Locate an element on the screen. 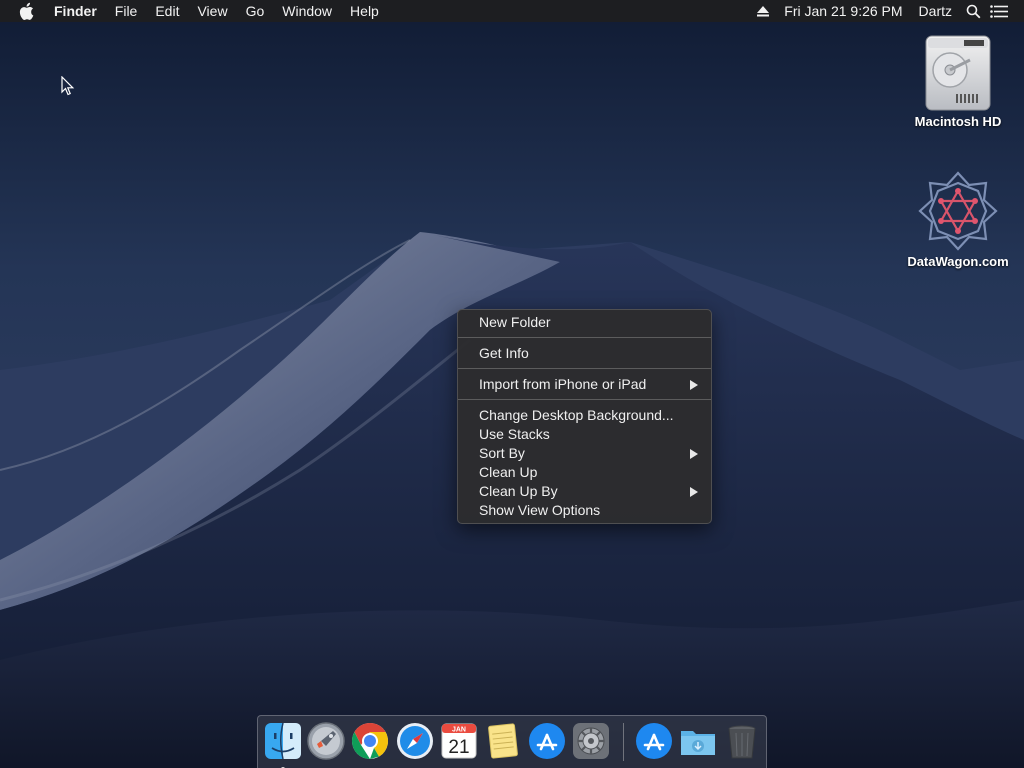 This screenshot has height=768, width=1024. menu-go: Go is located at coordinates (255, 11).